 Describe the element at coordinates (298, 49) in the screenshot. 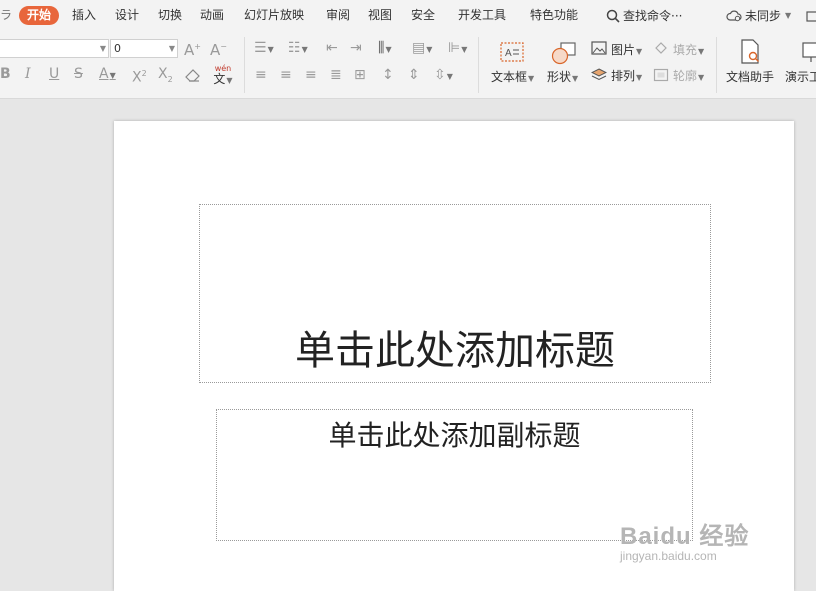

I see `numbered-list-icon: ☷▼` at that location.